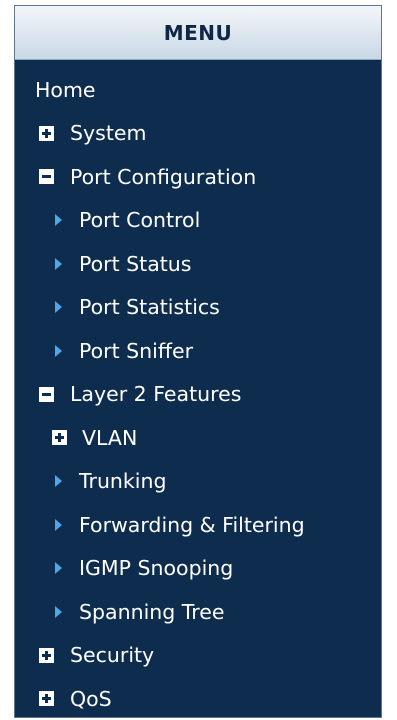  Describe the element at coordinates (65, 89) in the screenshot. I see `menu-item-label: Home` at that location.